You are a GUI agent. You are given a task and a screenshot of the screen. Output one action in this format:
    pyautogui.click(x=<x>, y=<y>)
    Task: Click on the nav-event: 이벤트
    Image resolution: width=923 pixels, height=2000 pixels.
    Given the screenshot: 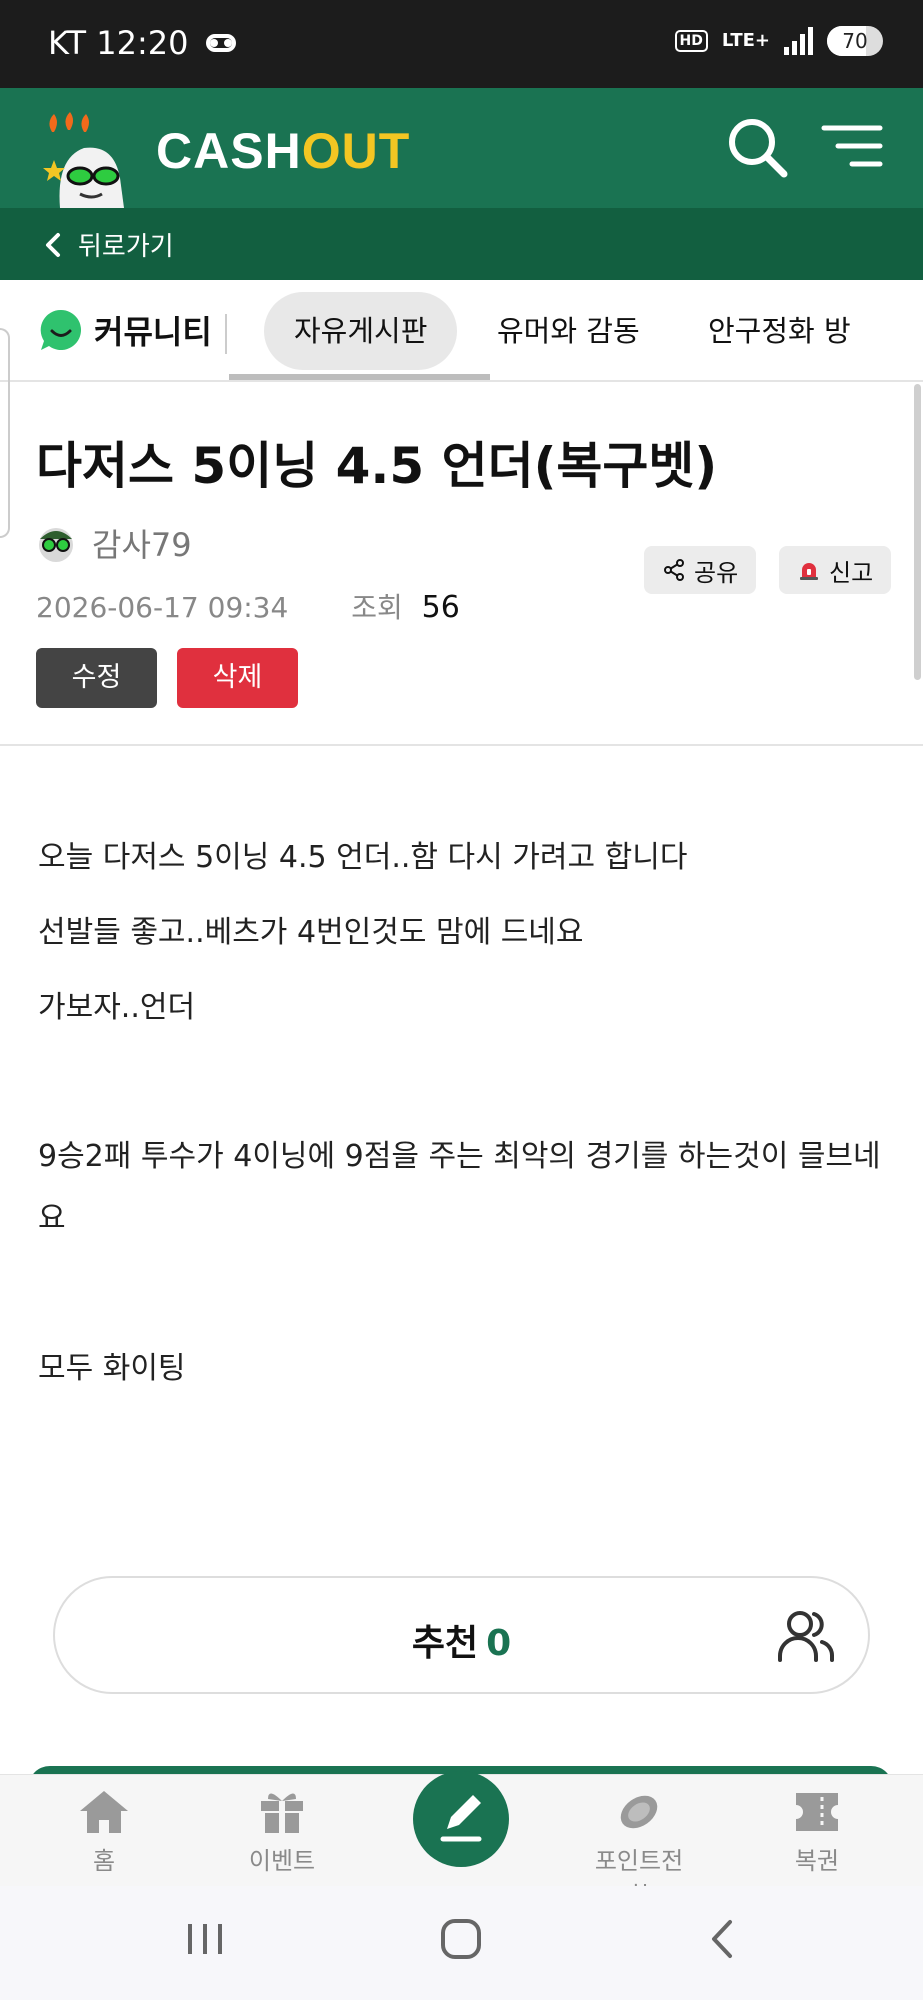 What is the action you would take?
    pyautogui.click(x=282, y=1832)
    